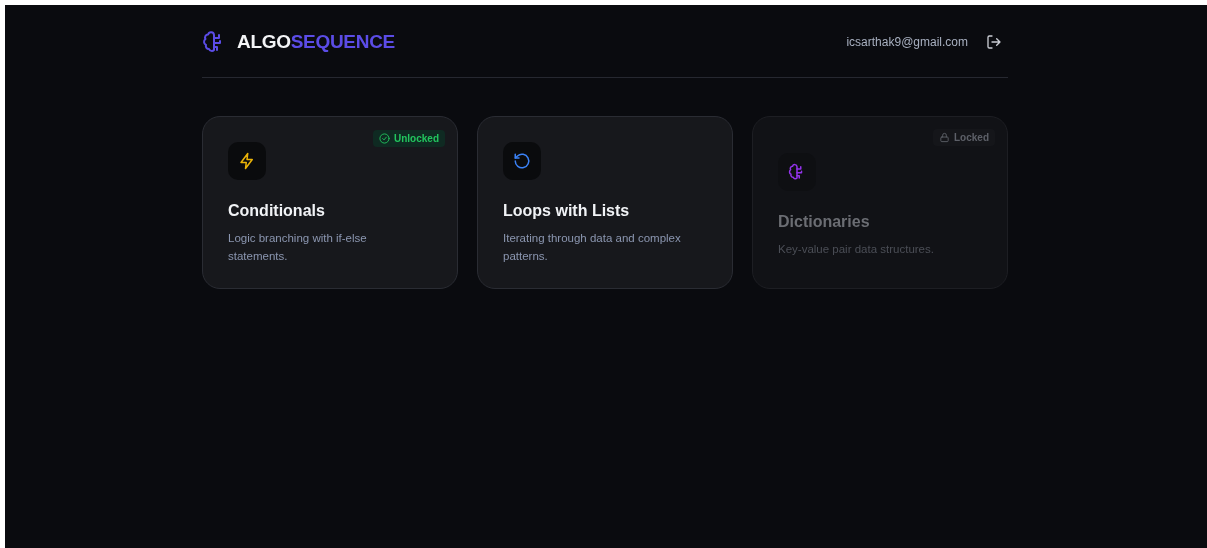 This screenshot has height=548, width=1207. Describe the element at coordinates (522, 161) in the screenshot. I see `refresh-icon` at that location.